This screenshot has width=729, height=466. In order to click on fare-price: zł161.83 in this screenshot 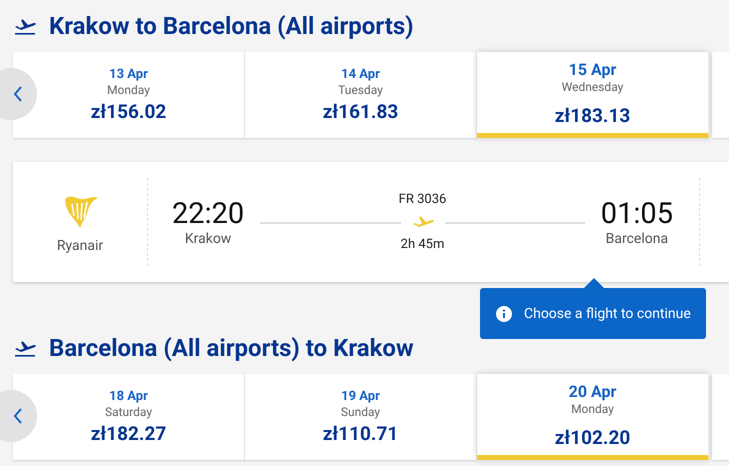, I will do `click(360, 111)`.